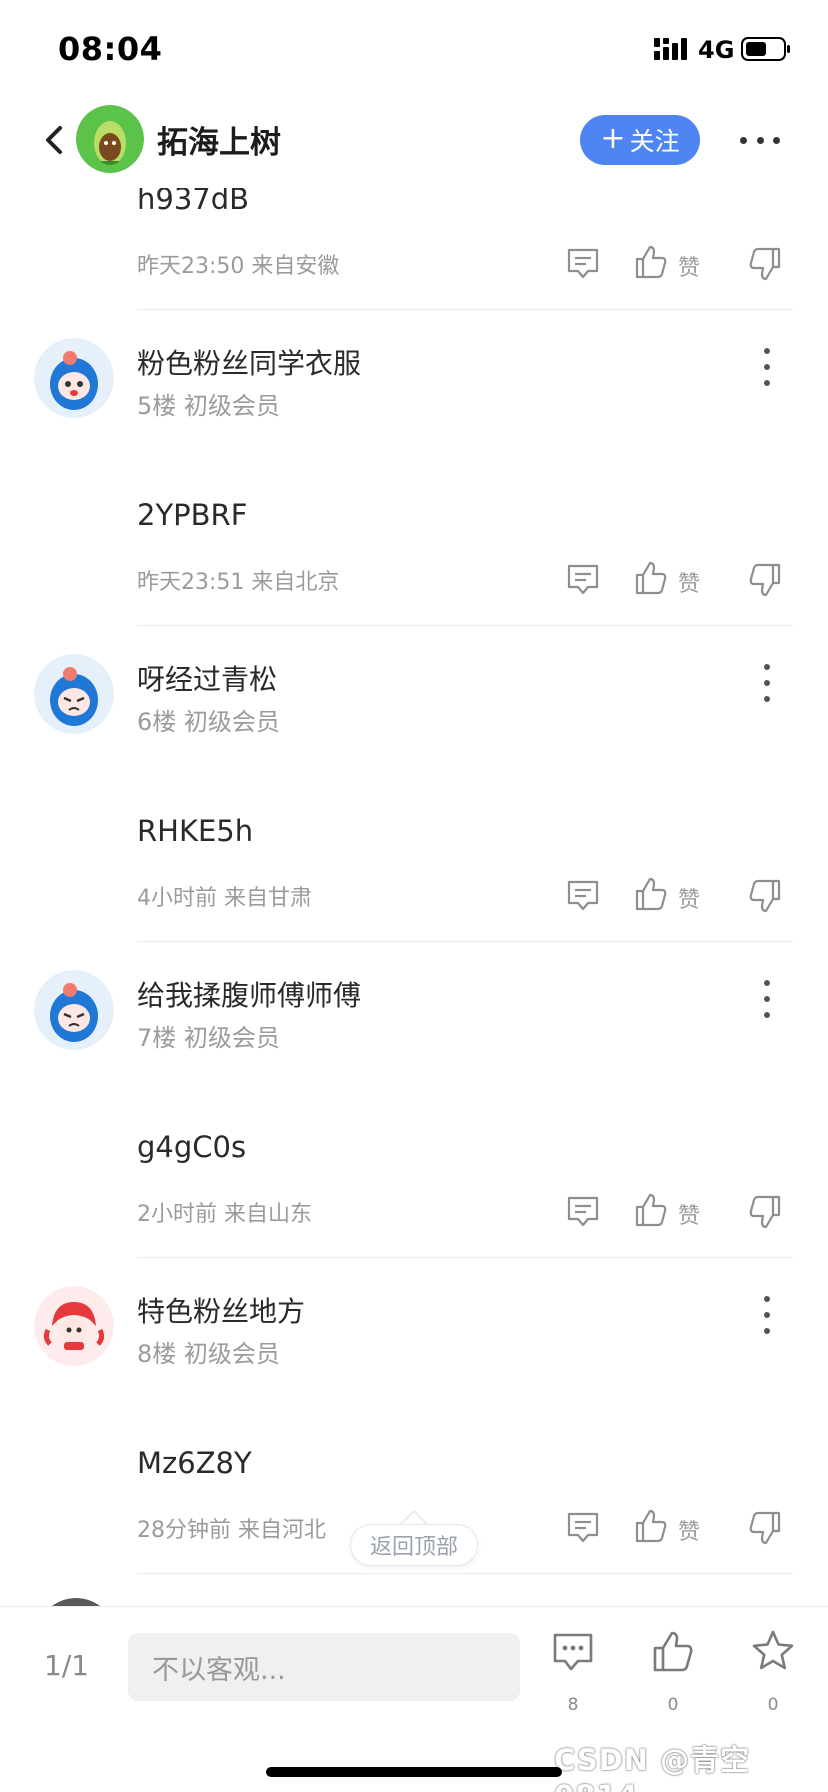 The image size is (828, 1792). I want to click on like-count: 0, so click(673, 1705).